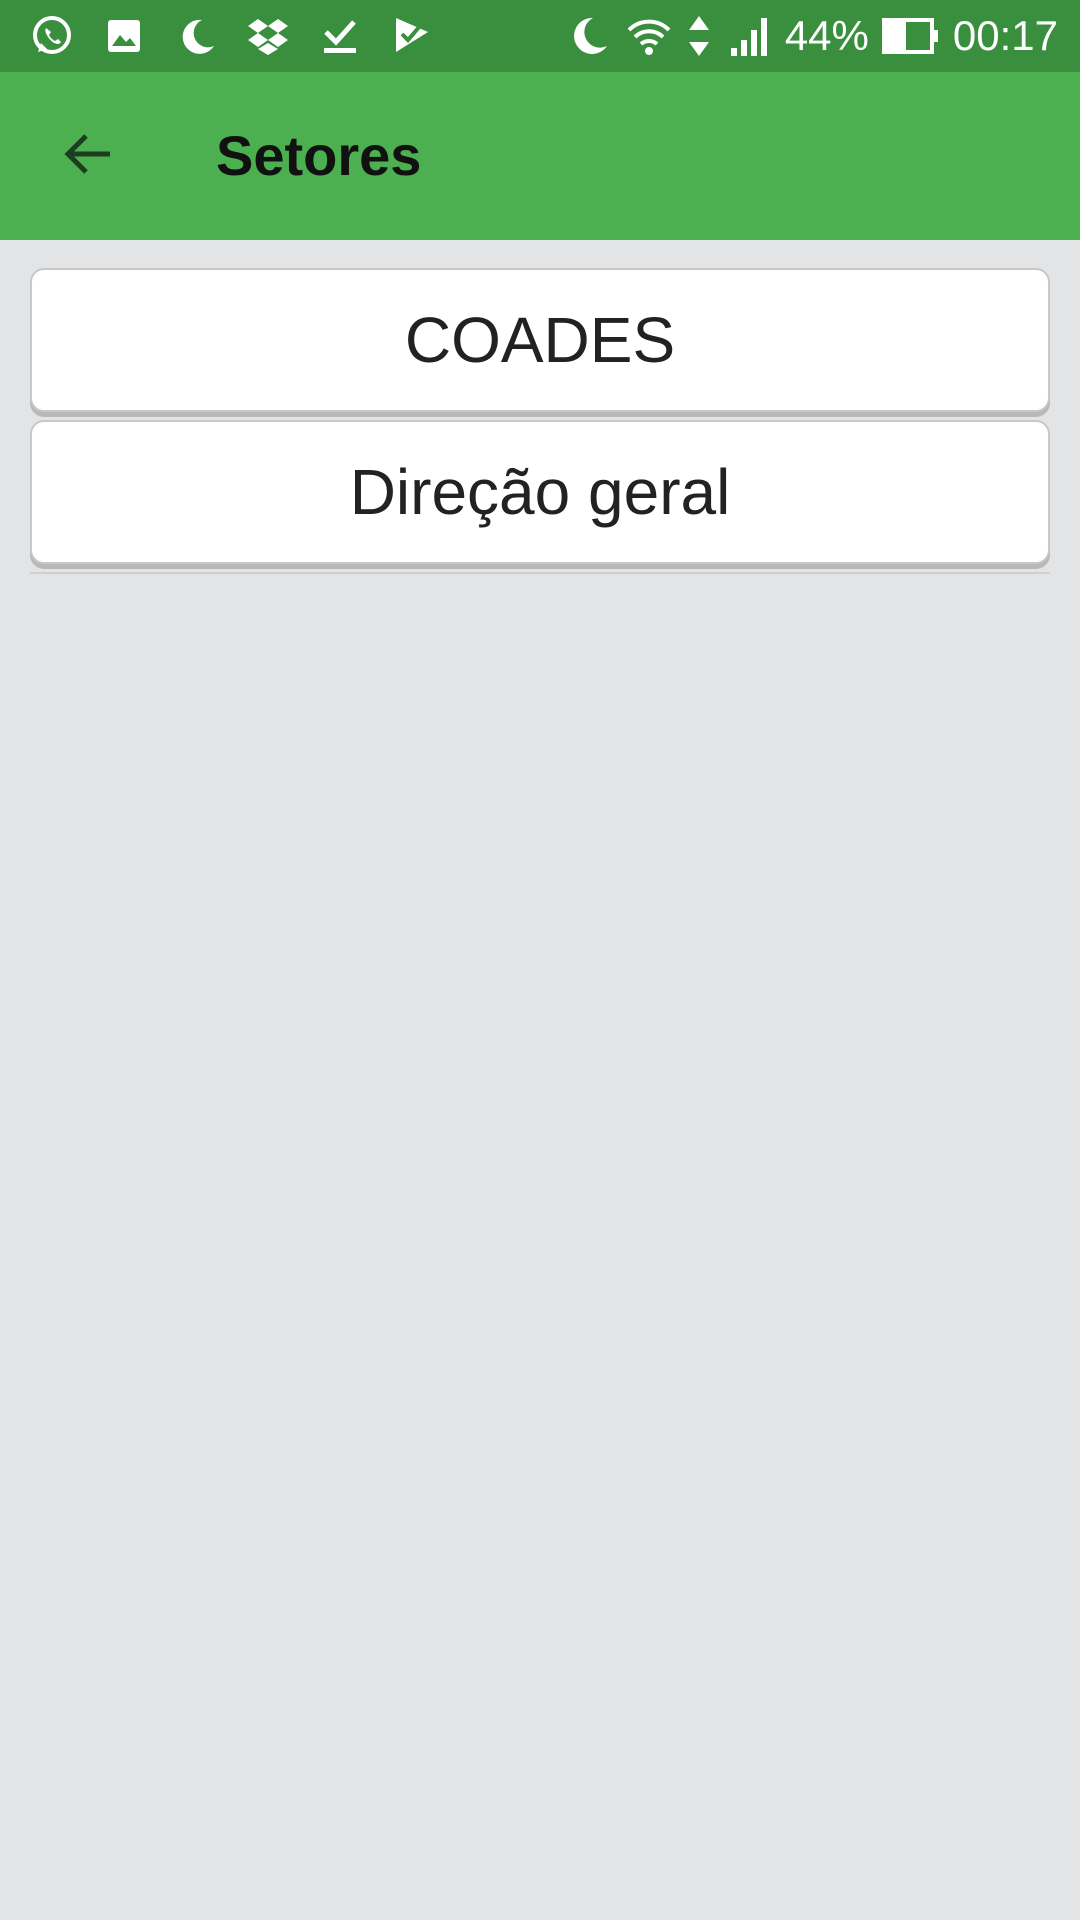  I want to click on data-arrows-icon, so click(699, 36).